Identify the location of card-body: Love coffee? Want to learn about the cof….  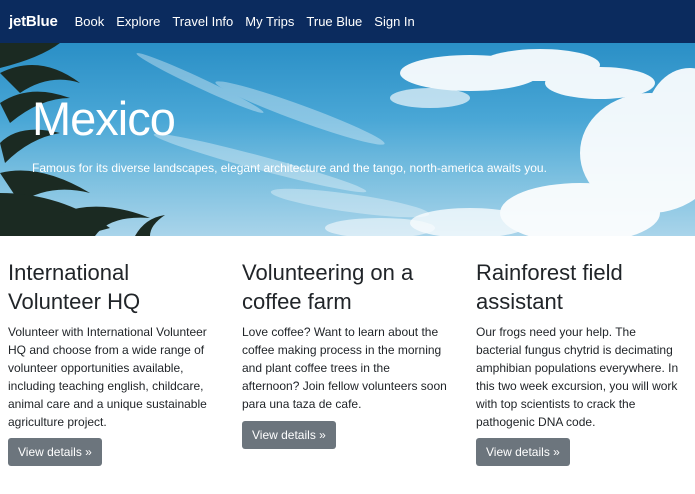
(344, 368).